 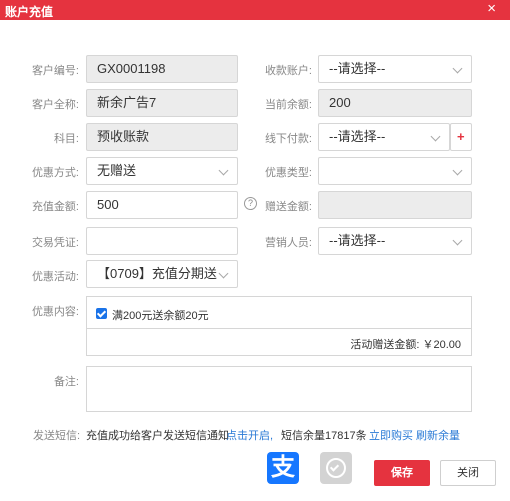 I want to click on receiving-account-label: 收款账户:, so click(x=288, y=71).